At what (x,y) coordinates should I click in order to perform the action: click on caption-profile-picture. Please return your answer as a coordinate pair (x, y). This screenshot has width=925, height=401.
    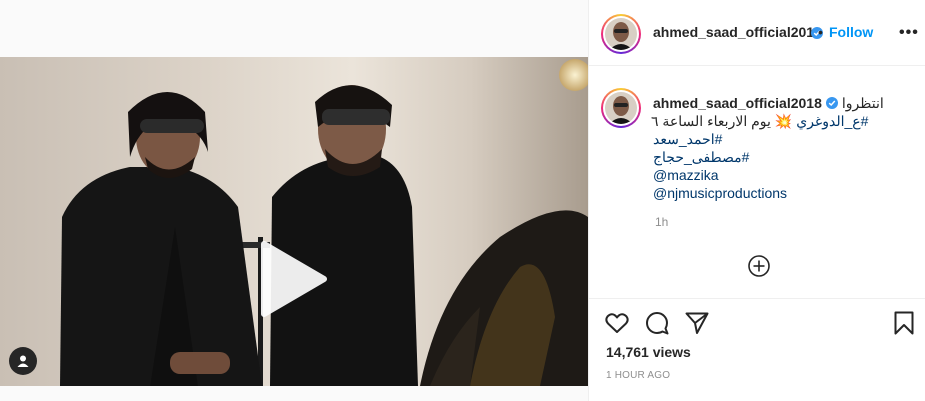
    Looking at the image, I should click on (621, 108).